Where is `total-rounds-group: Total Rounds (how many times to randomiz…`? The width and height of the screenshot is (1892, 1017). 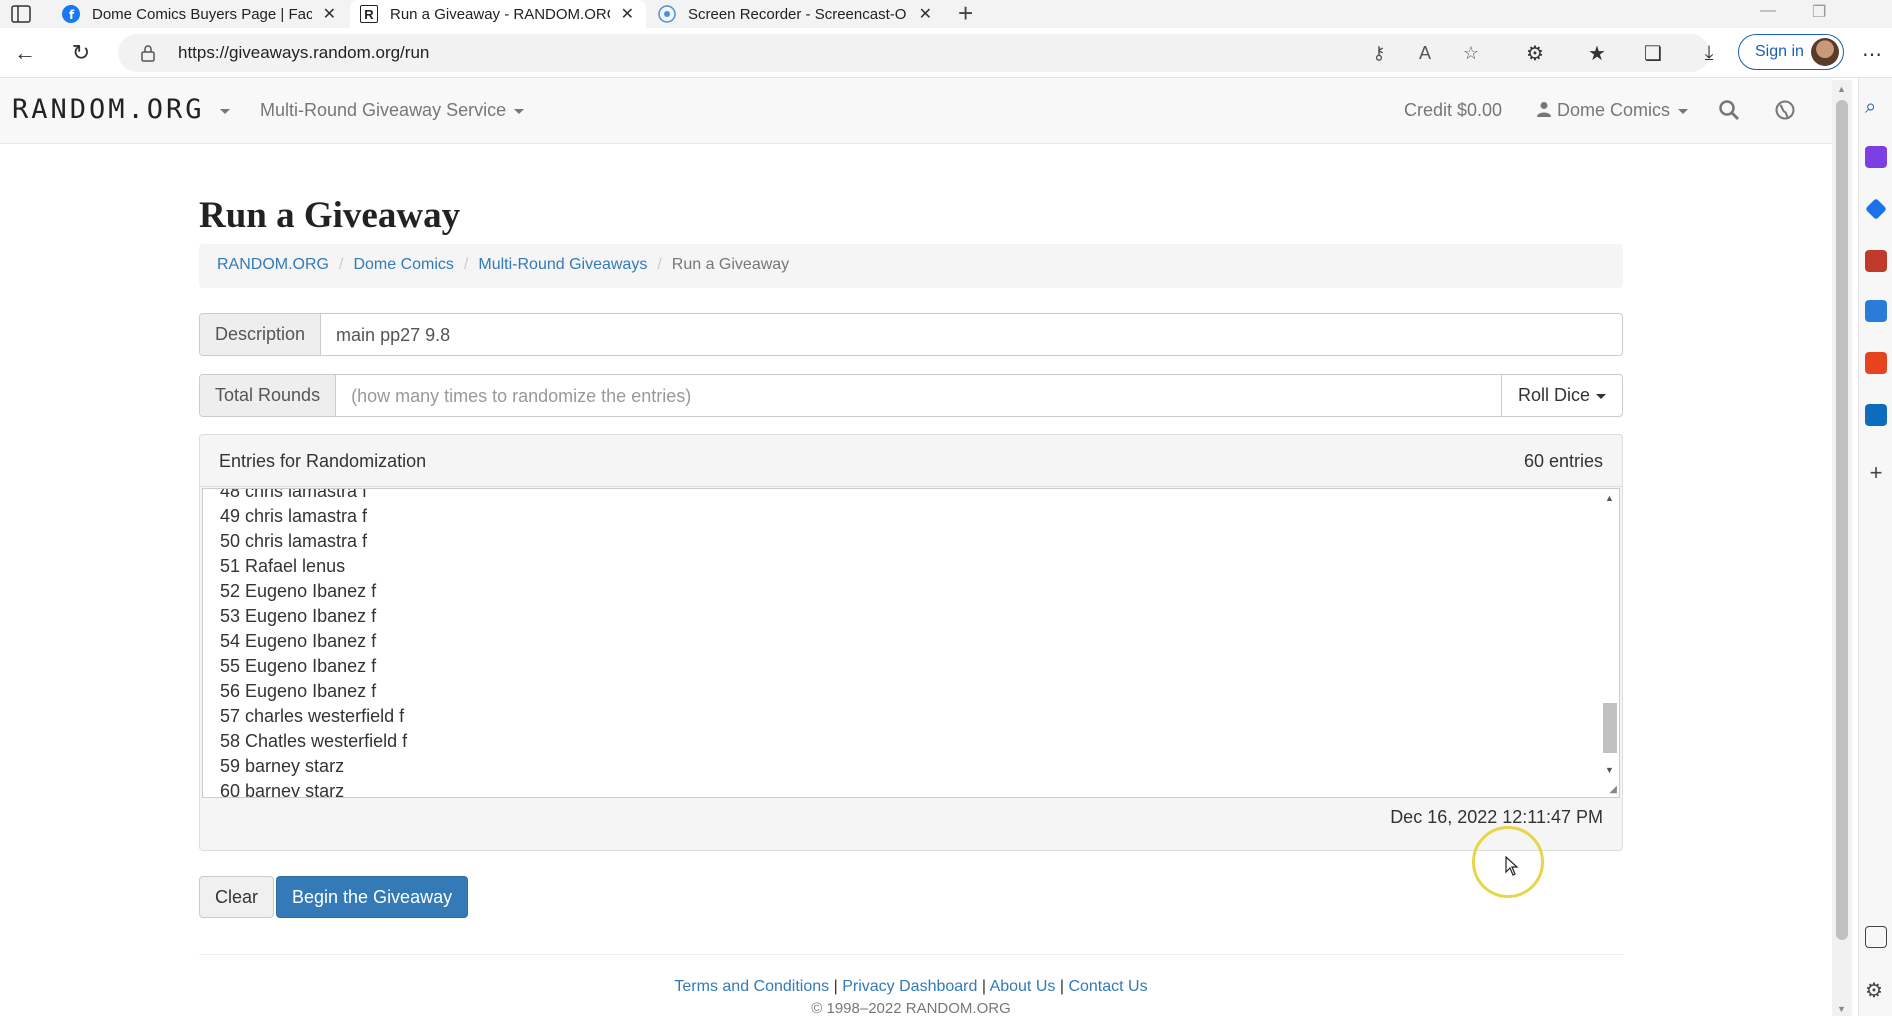 total-rounds-group: Total Rounds (how many times to randomiz… is located at coordinates (911, 395).